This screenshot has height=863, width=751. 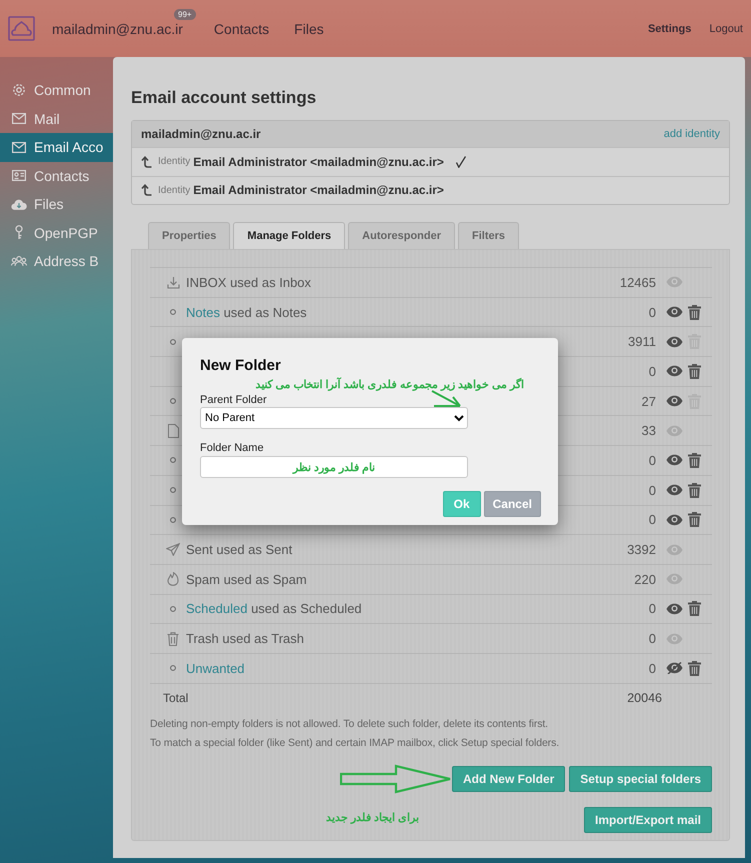 I want to click on sidebar-item: Mail, so click(x=56, y=118).